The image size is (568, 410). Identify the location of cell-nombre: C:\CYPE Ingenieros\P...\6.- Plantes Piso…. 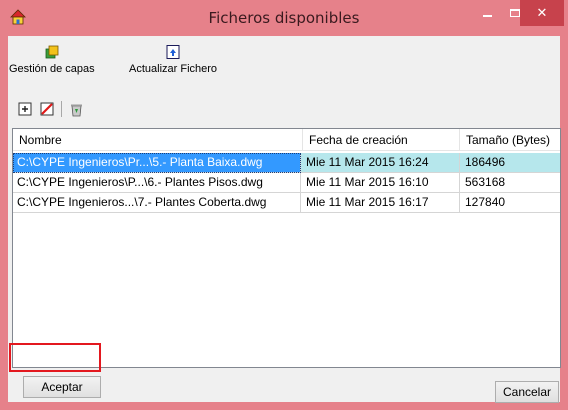
(157, 183).